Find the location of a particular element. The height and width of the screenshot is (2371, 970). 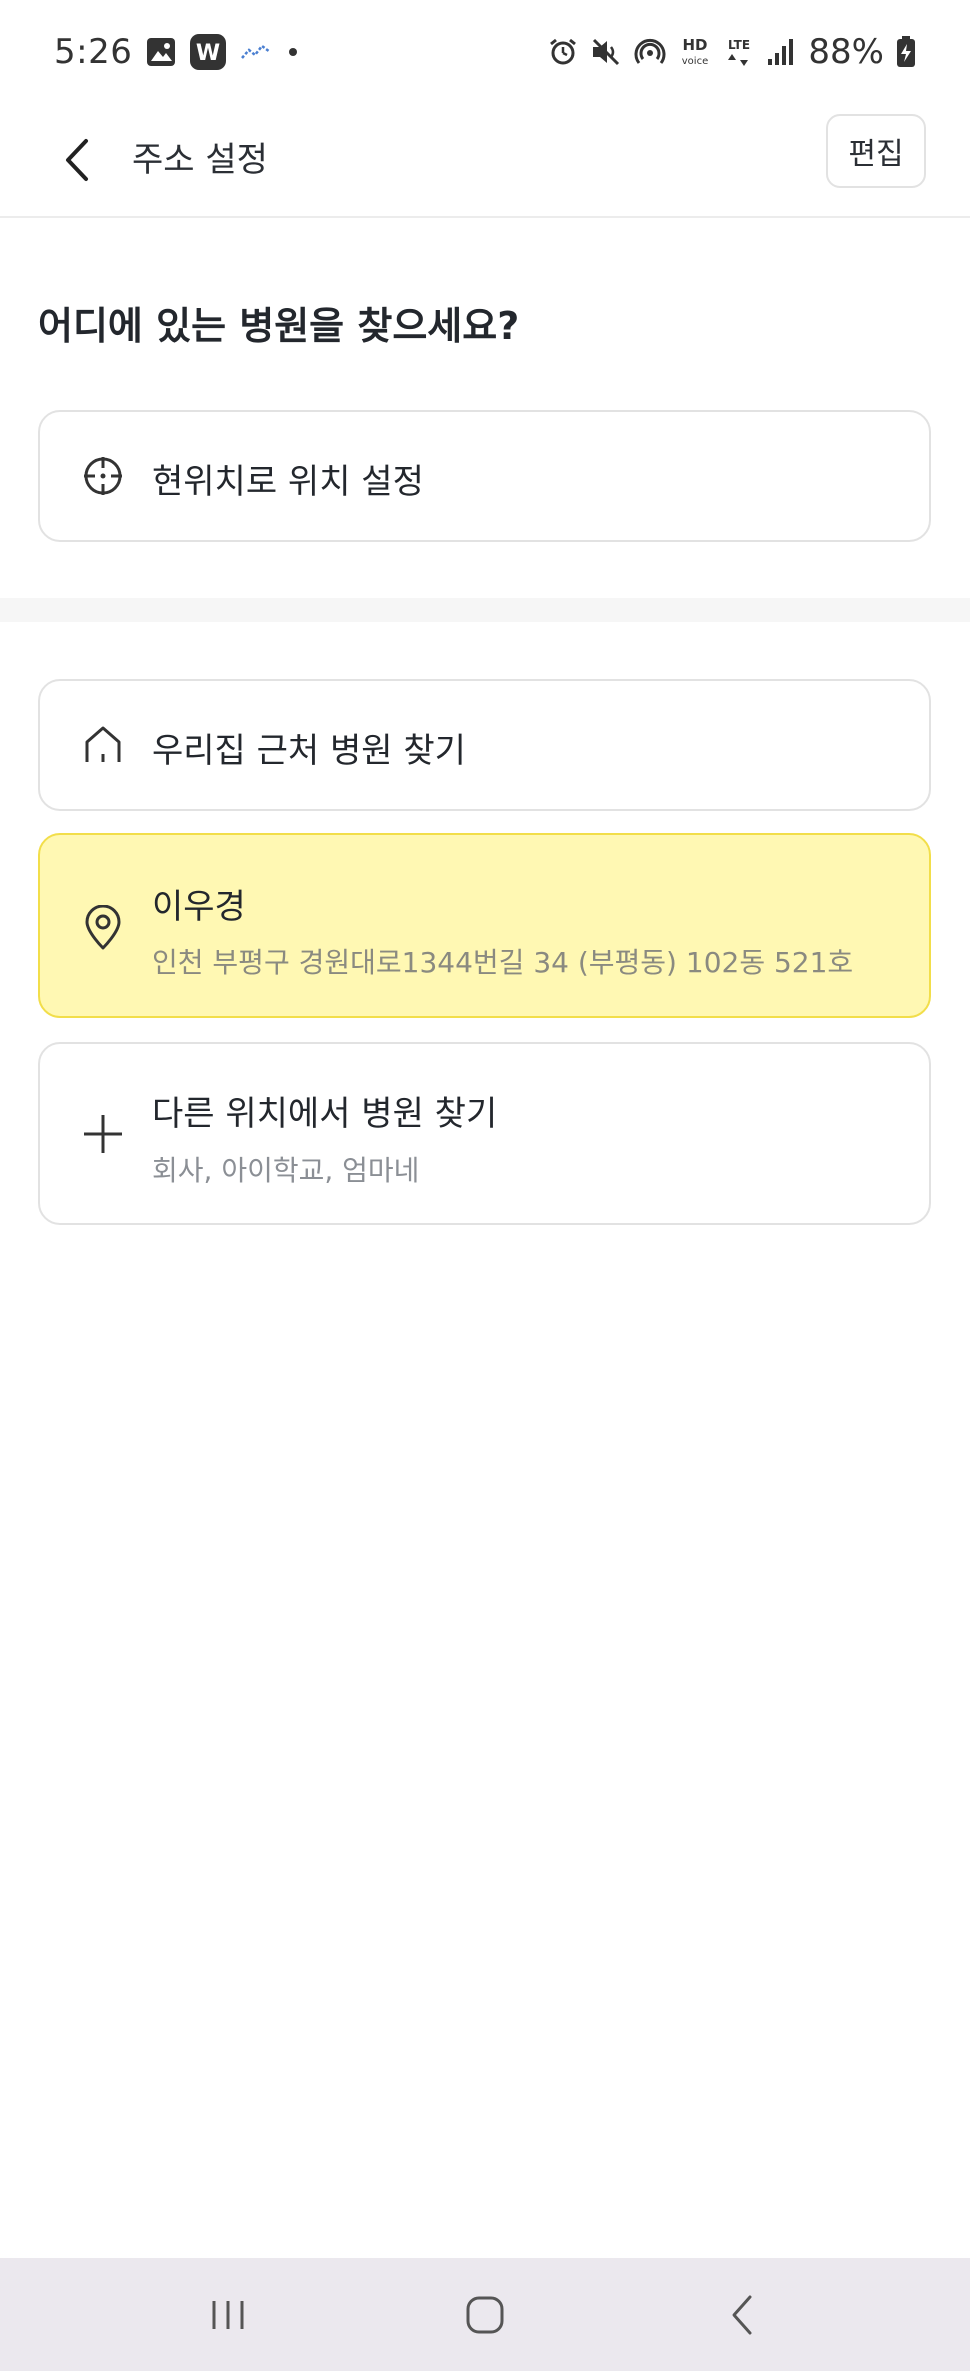

battery-icon is located at coordinates (906, 52).